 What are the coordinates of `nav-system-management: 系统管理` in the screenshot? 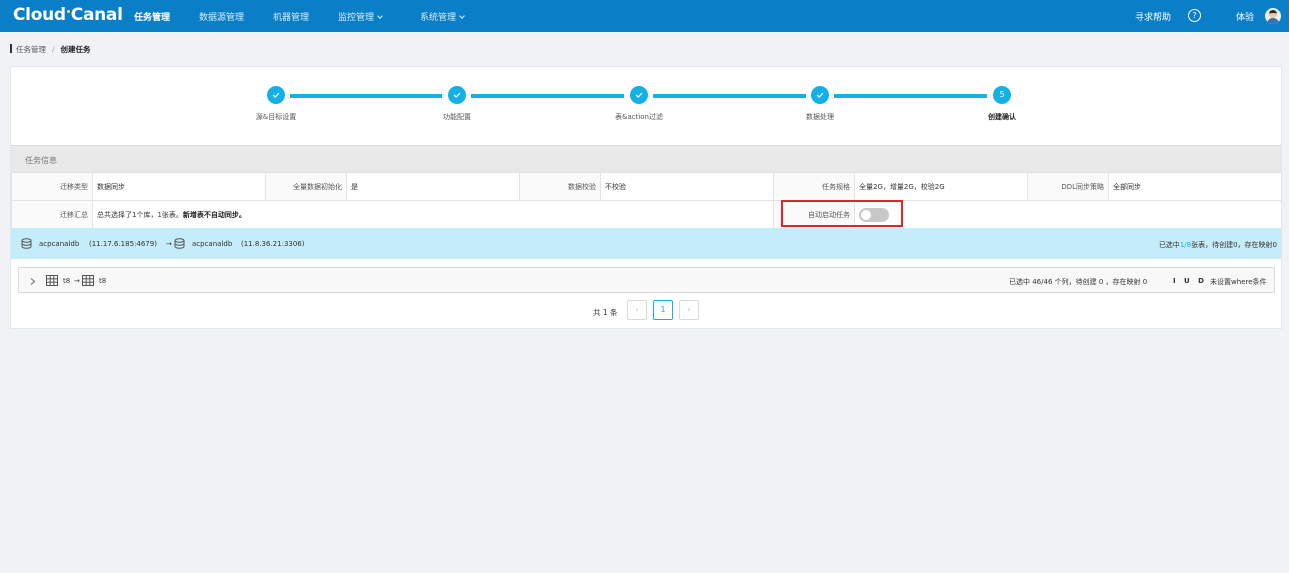 It's located at (442, 16).